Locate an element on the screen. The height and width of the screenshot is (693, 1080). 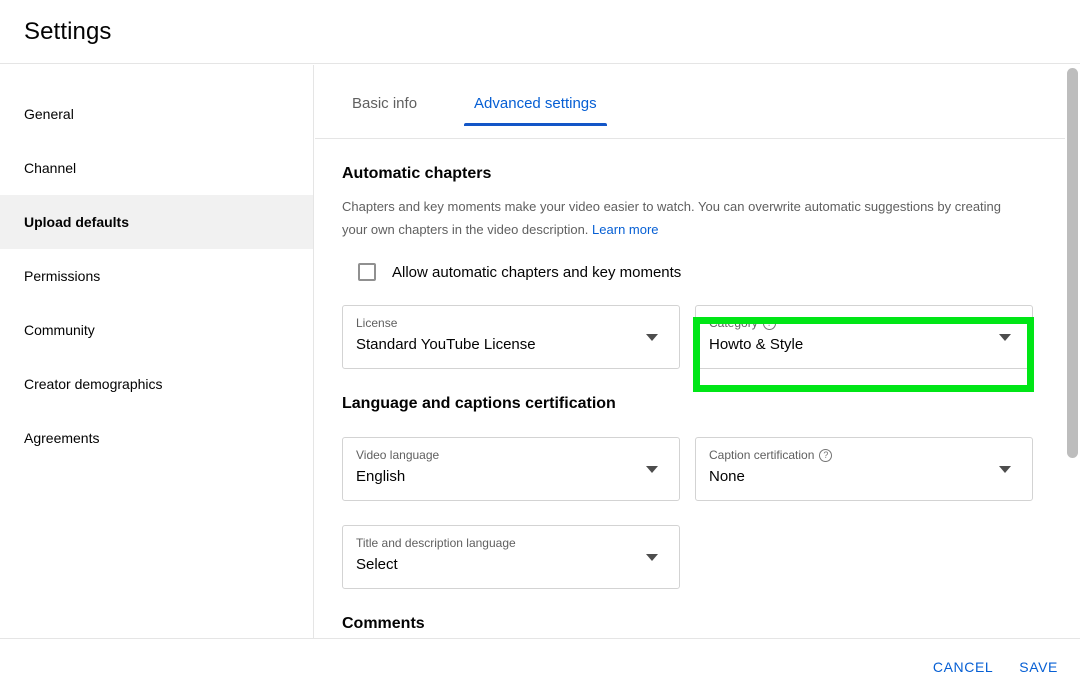
category-label-text: Category is located at coordinates (733, 323).